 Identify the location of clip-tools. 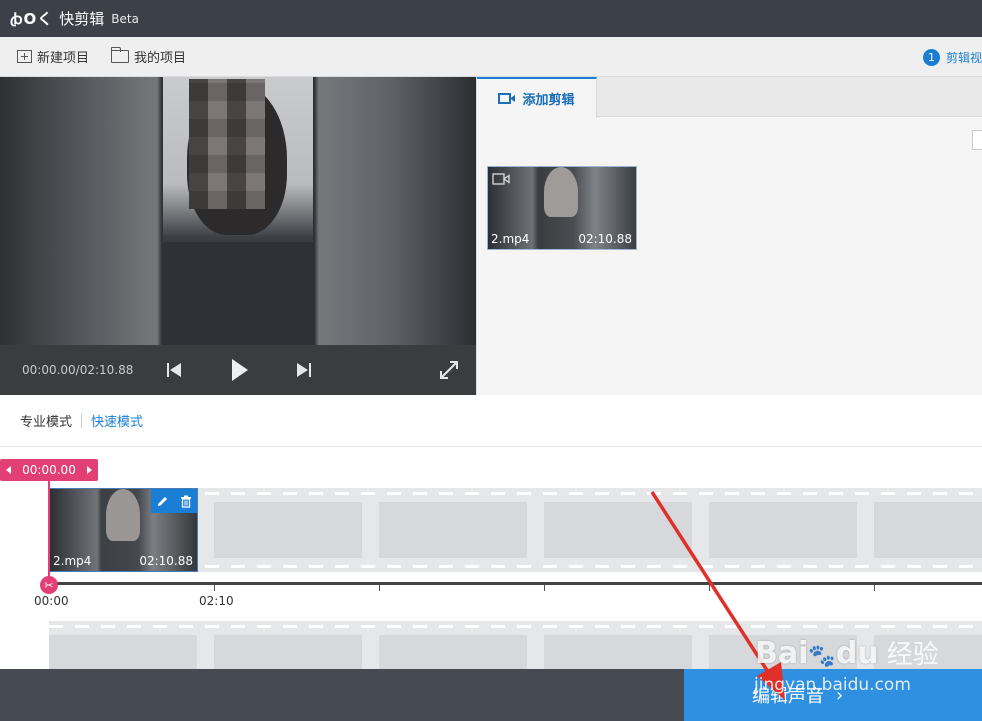
(174, 501).